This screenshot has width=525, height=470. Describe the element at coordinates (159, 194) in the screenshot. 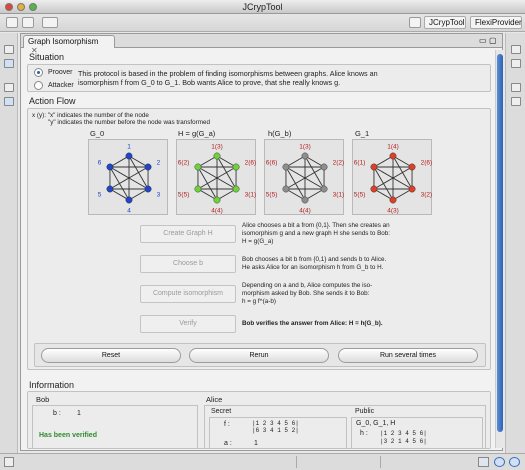

I see `graph-node-label: 3` at that location.